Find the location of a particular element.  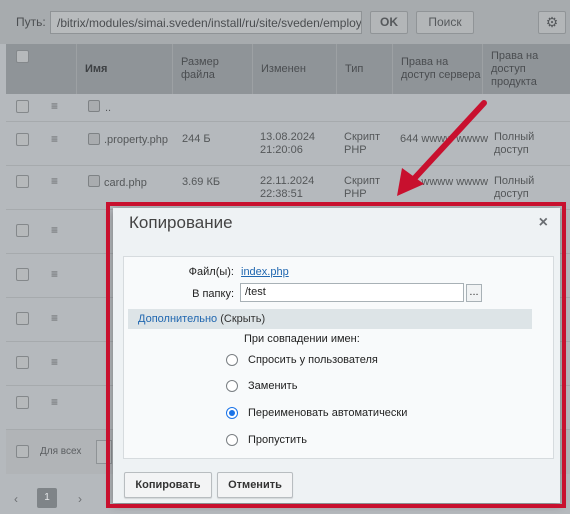

annotation-arrow is located at coordinates (442, 148).